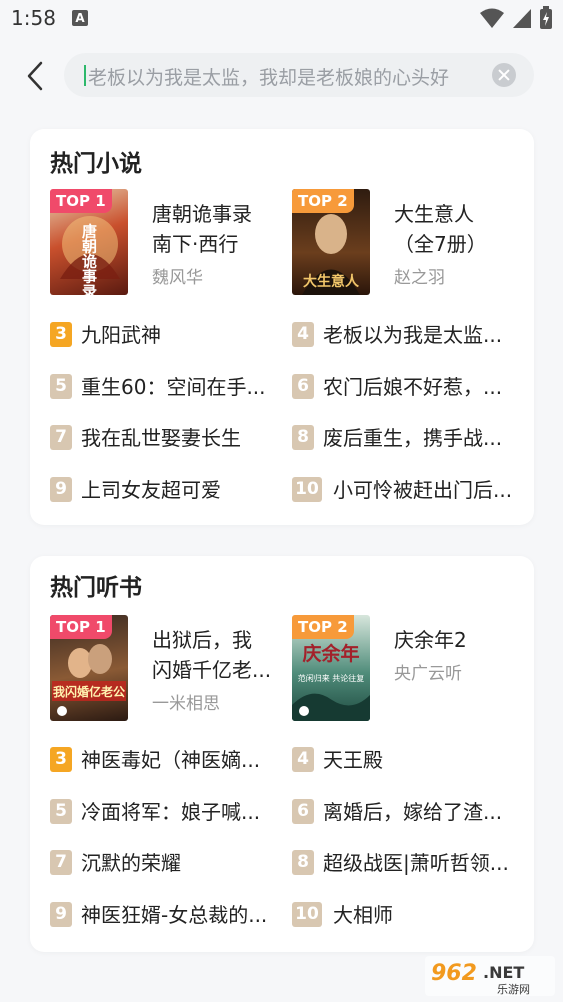 This screenshot has height=1002, width=563. I want to click on status-icons, so click(516, 18).